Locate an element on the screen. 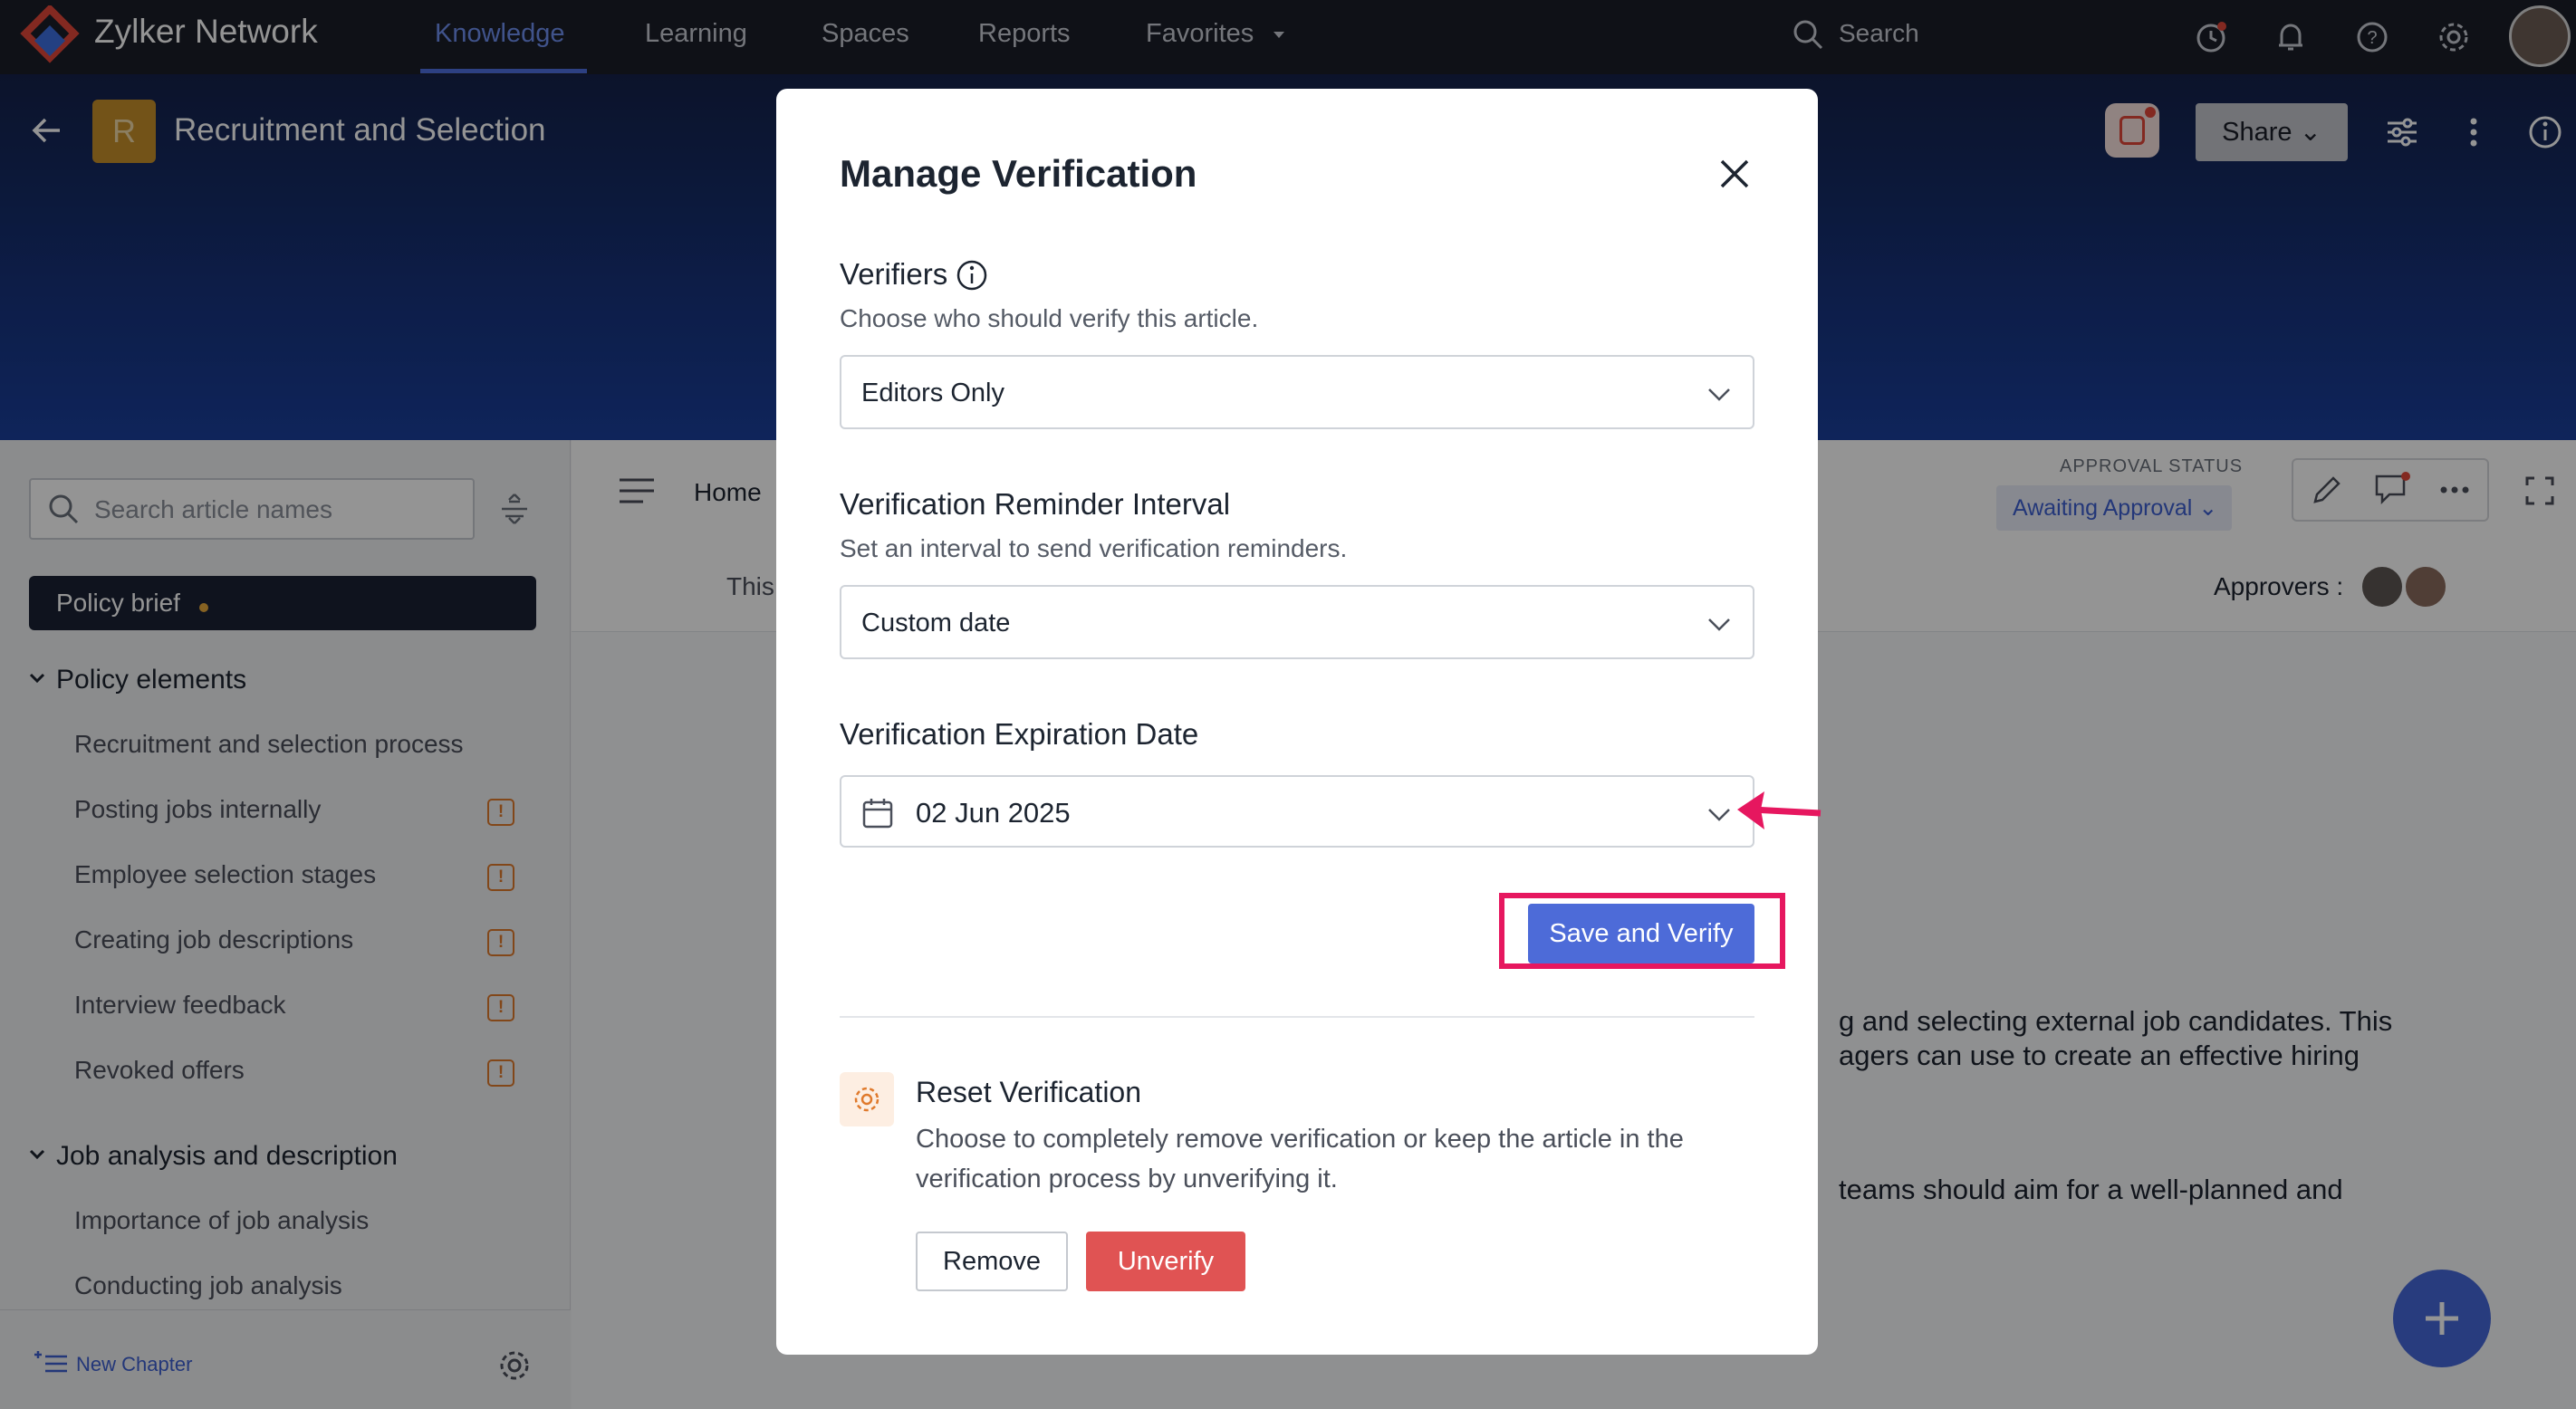 The height and width of the screenshot is (1409, 2576). reset-gear-icon is located at coordinates (867, 1099).